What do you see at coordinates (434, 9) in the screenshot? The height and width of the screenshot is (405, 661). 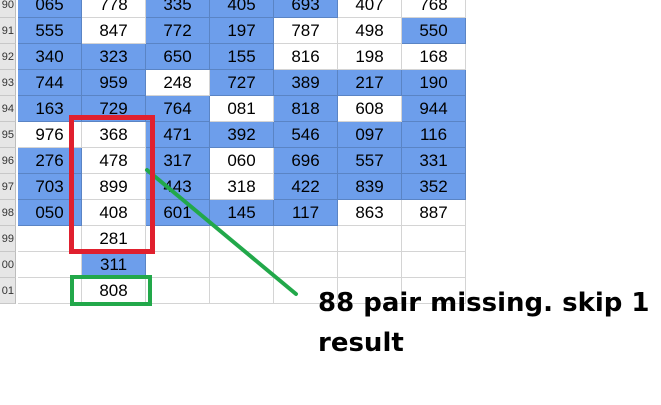 I see `grid-cell: 768` at bounding box center [434, 9].